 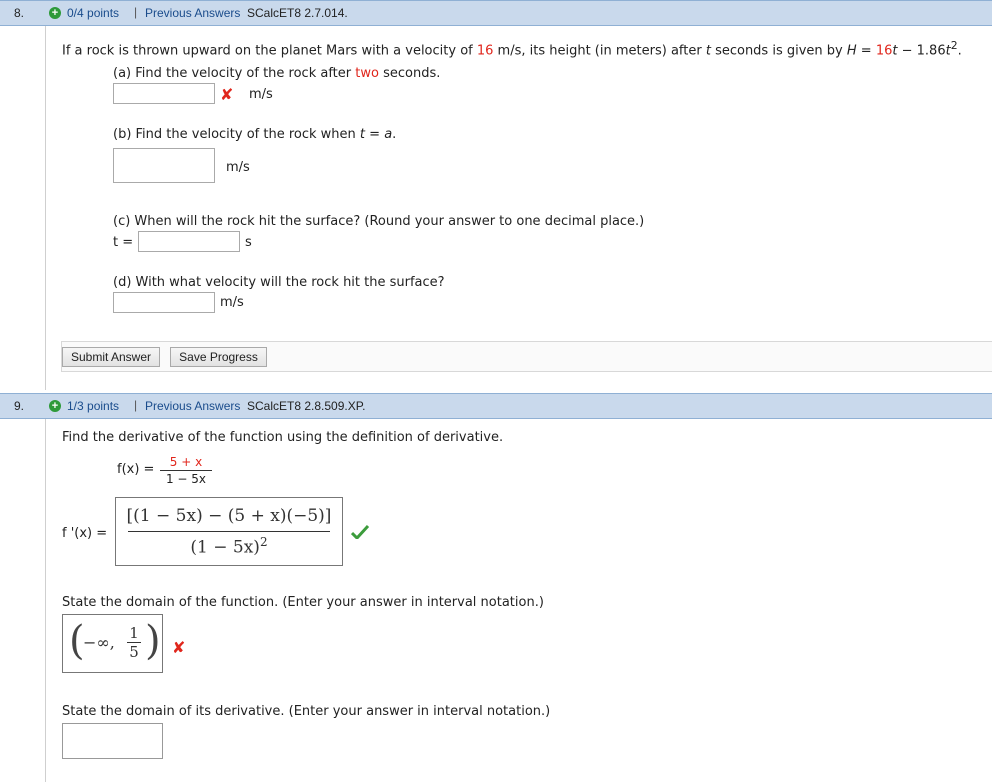 What do you see at coordinates (93, 13) in the screenshot?
I see `points-link: 0/4 points` at bounding box center [93, 13].